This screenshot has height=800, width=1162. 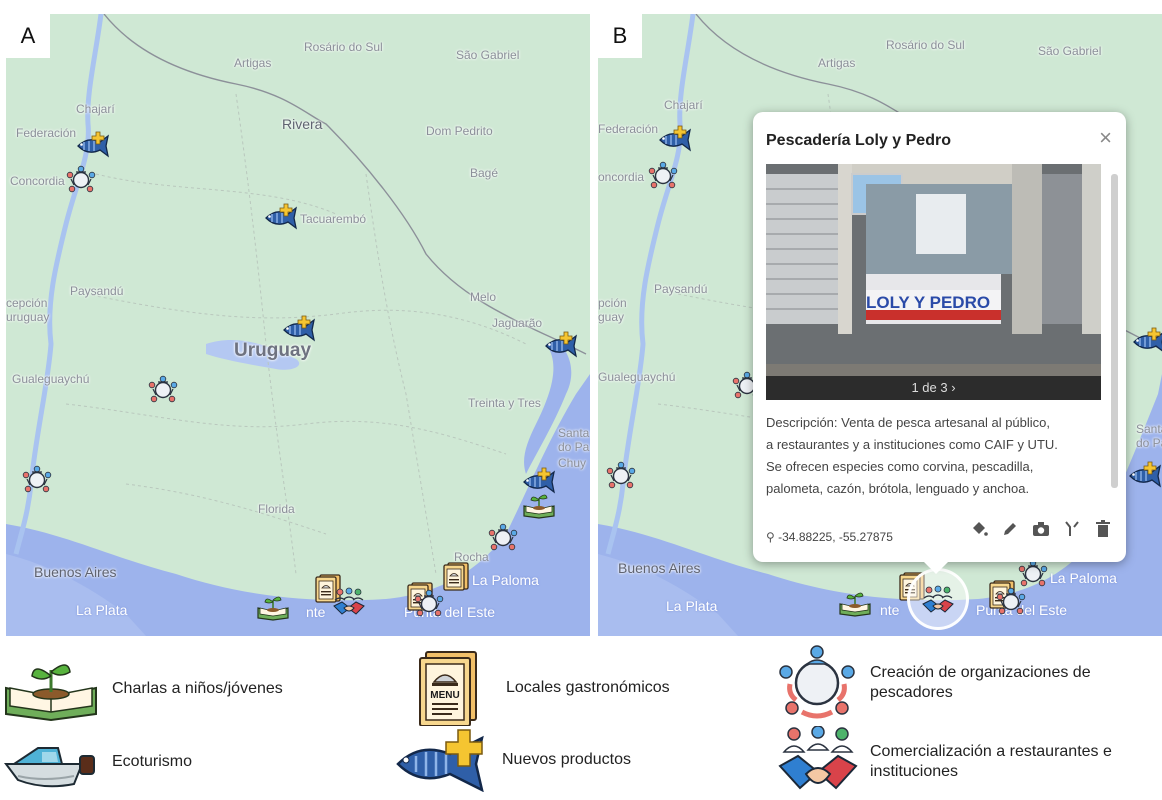 What do you see at coordinates (911, 692) in the screenshot?
I see `legend-label: pescadores` at bounding box center [911, 692].